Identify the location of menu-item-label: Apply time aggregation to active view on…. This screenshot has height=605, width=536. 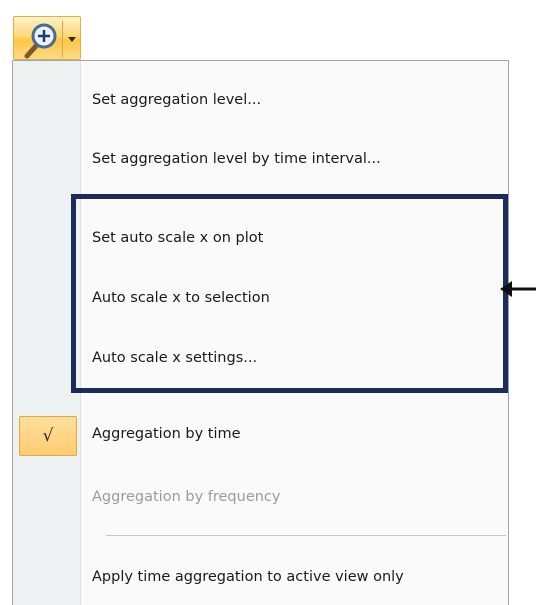
(248, 577).